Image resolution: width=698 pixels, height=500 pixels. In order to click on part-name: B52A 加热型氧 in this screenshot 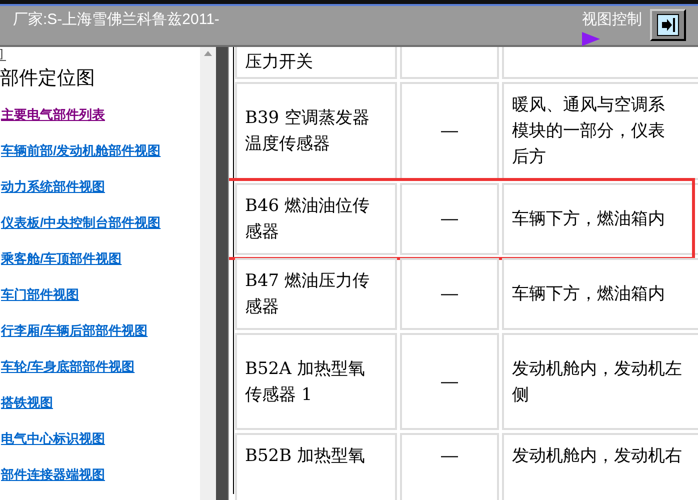, I will do `click(305, 369)`.